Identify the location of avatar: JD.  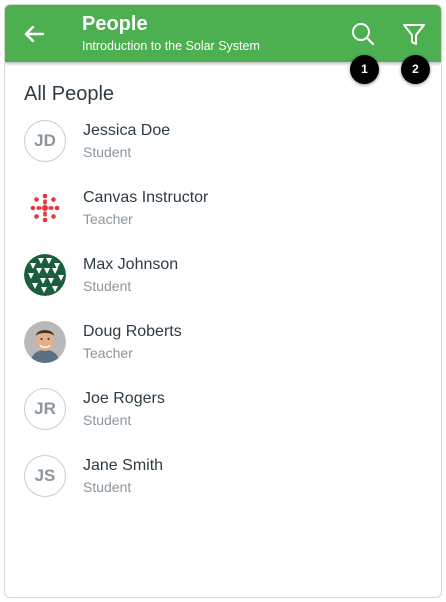
(45, 141).